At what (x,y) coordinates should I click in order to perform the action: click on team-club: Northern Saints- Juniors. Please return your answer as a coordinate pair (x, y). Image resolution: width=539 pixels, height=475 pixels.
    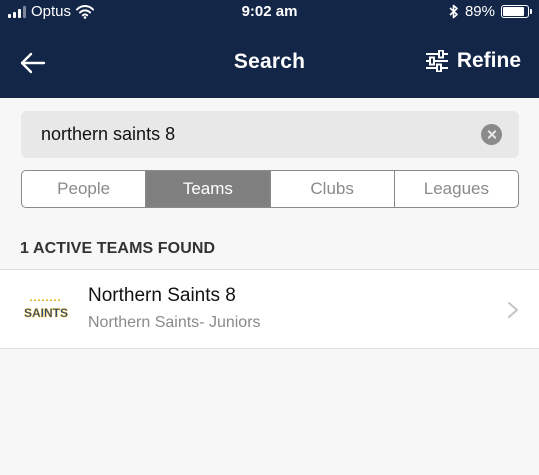
    Looking at the image, I should click on (174, 322).